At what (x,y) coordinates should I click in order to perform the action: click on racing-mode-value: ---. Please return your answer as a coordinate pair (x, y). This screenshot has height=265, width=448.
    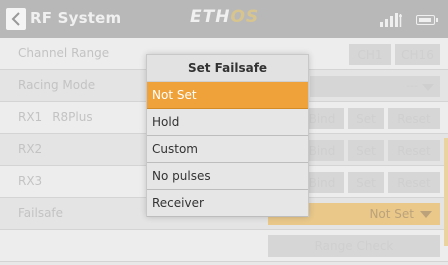
    Looking at the image, I should click on (412, 85).